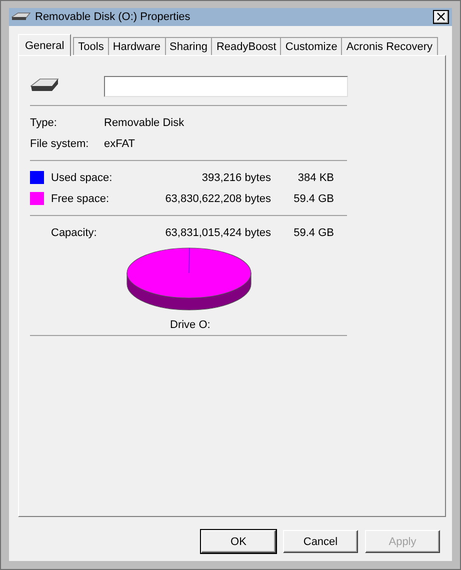 The width and height of the screenshot is (461, 570). What do you see at coordinates (389, 46) in the screenshot?
I see `tab: Acronis Recovery` at bounding box center [389, 46].